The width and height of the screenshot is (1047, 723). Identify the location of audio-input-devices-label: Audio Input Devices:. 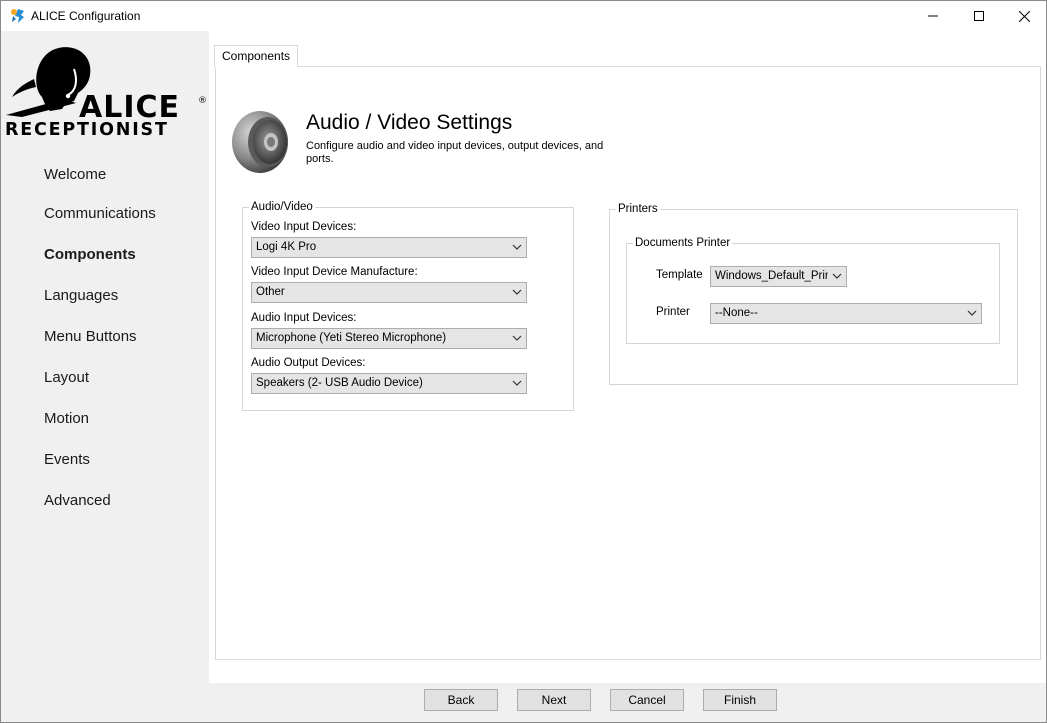
(304, 318).